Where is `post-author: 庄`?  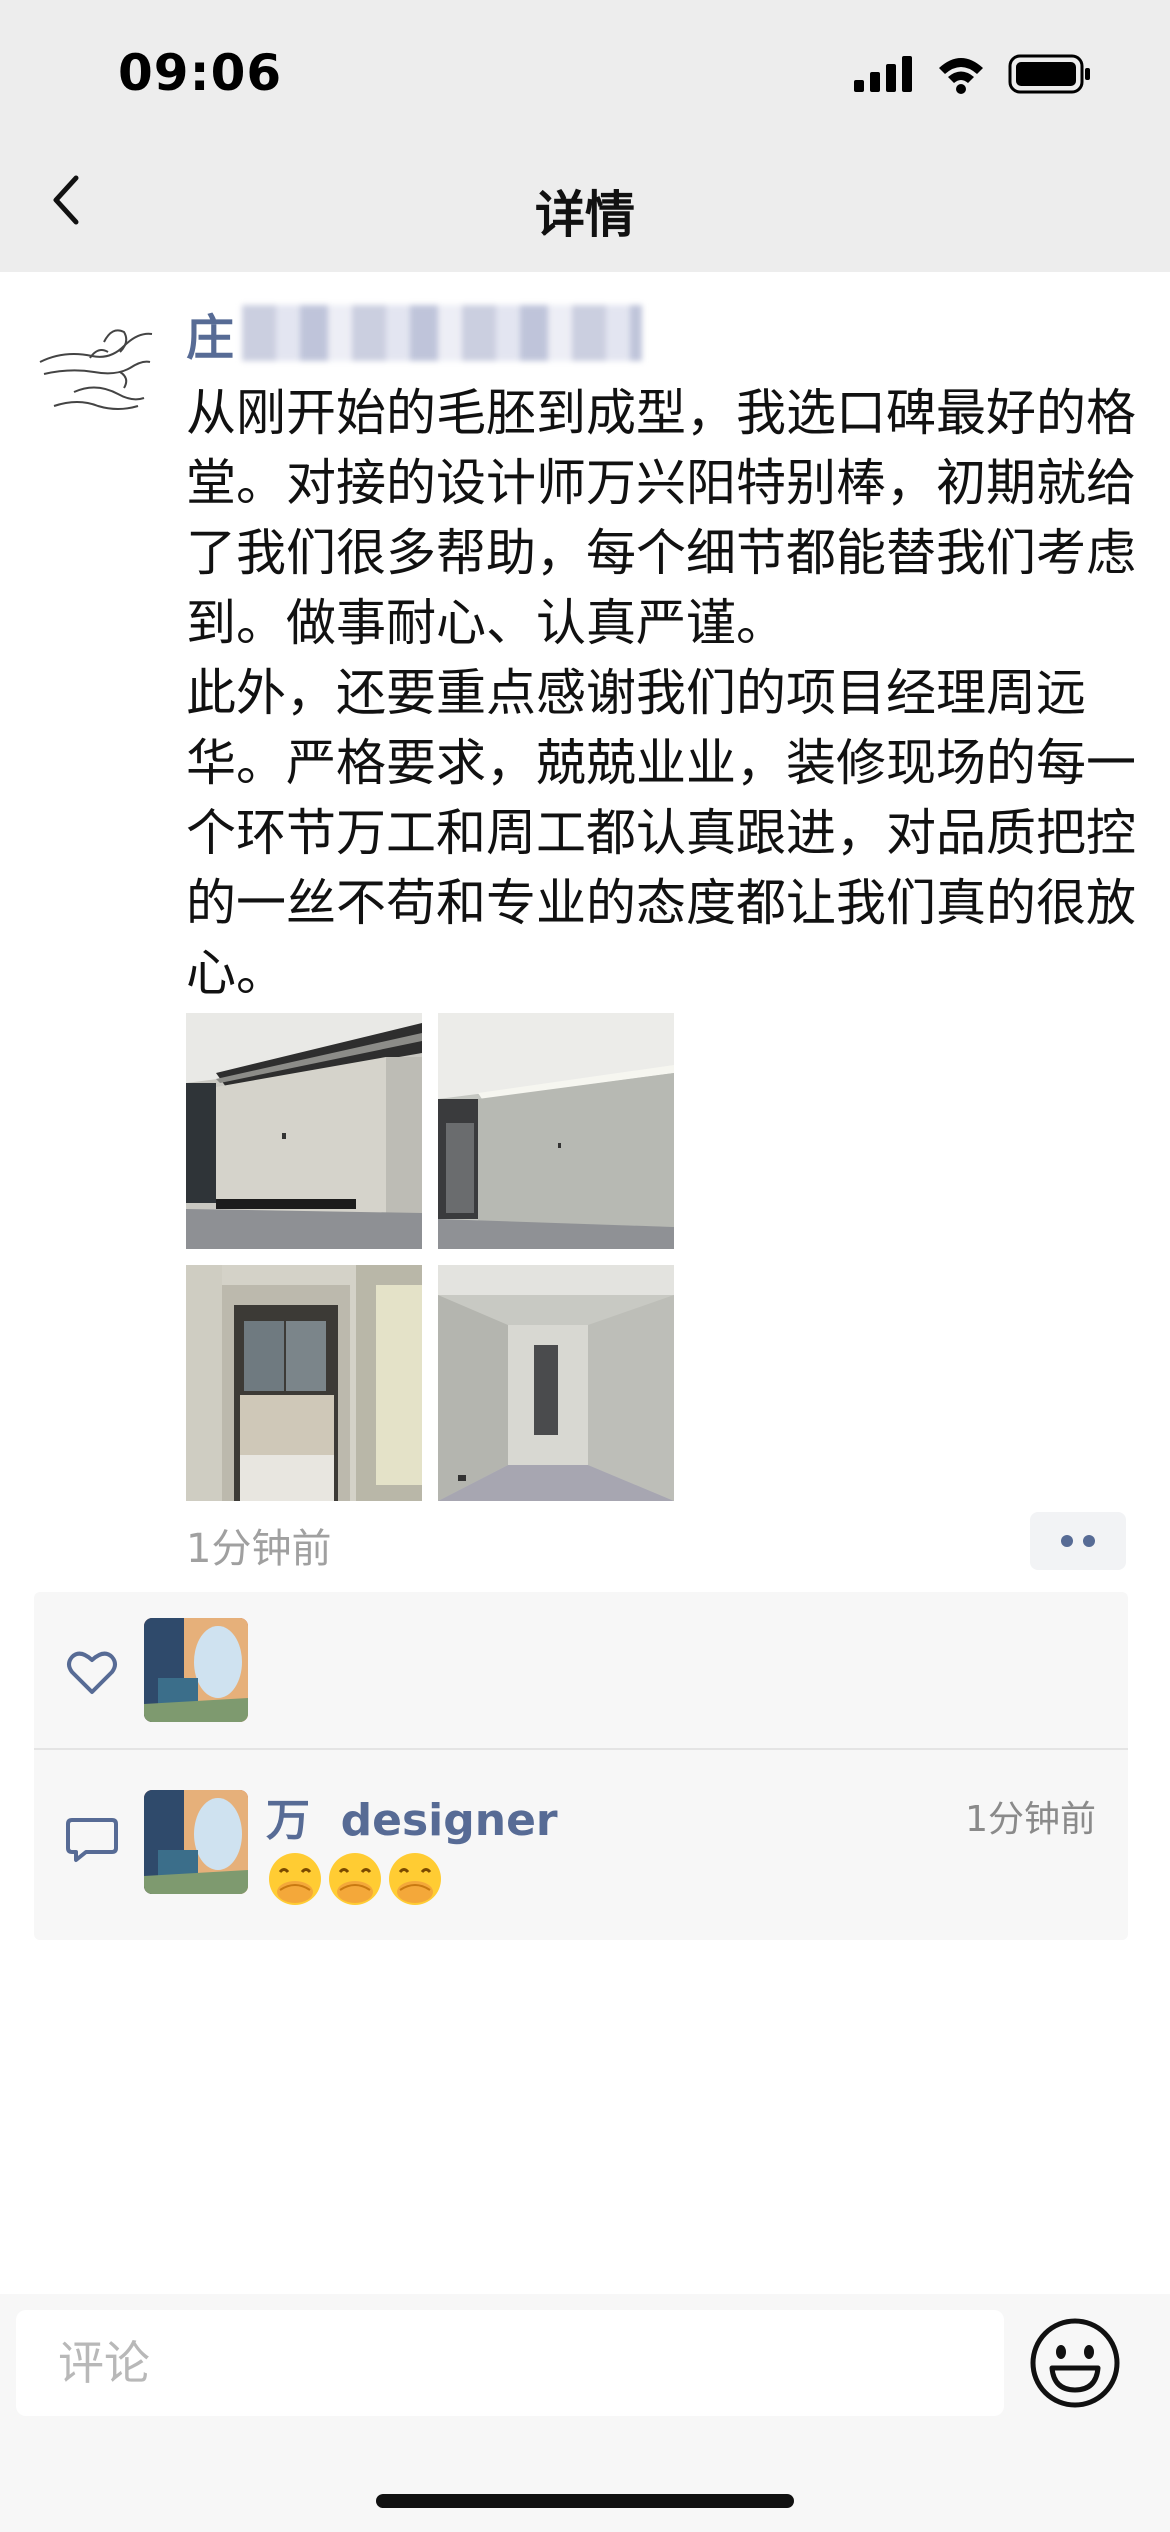
post-author: 庄 is located at coordinates (414, 333).